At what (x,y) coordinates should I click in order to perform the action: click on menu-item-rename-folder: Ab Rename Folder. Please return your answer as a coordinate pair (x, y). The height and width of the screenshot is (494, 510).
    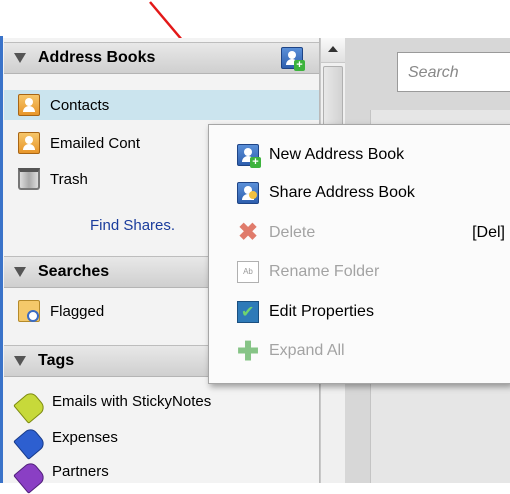
    Looking at the image, I should click on (359, 272).